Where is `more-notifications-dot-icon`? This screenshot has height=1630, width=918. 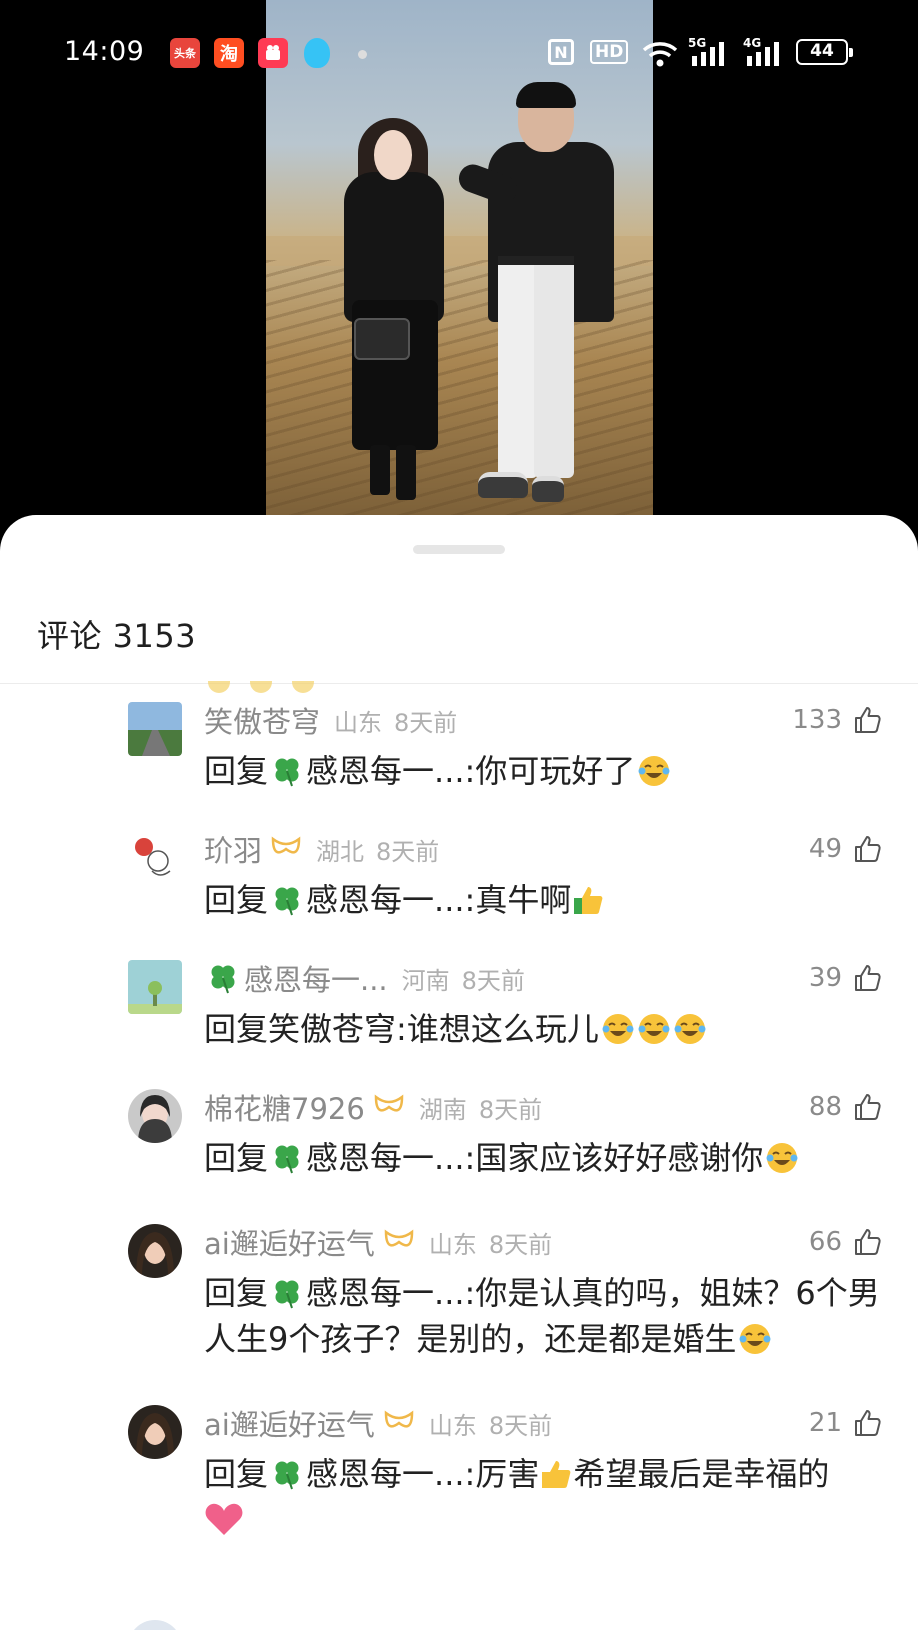 more-notifications-dot-icon is located at coordinates (362, 54).